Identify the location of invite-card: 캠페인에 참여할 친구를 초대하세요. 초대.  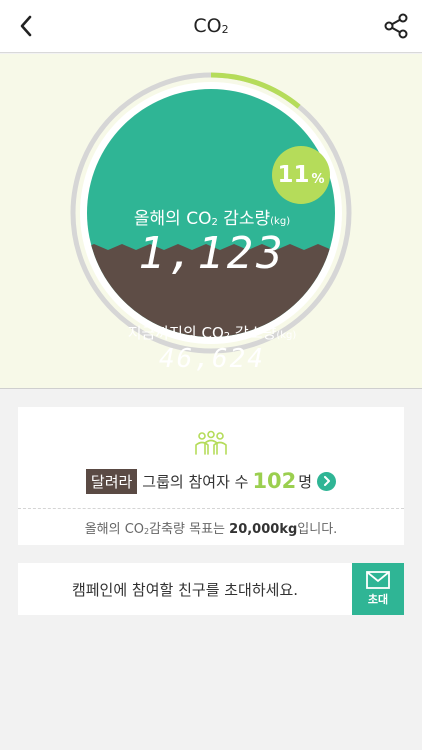
(211, 589).